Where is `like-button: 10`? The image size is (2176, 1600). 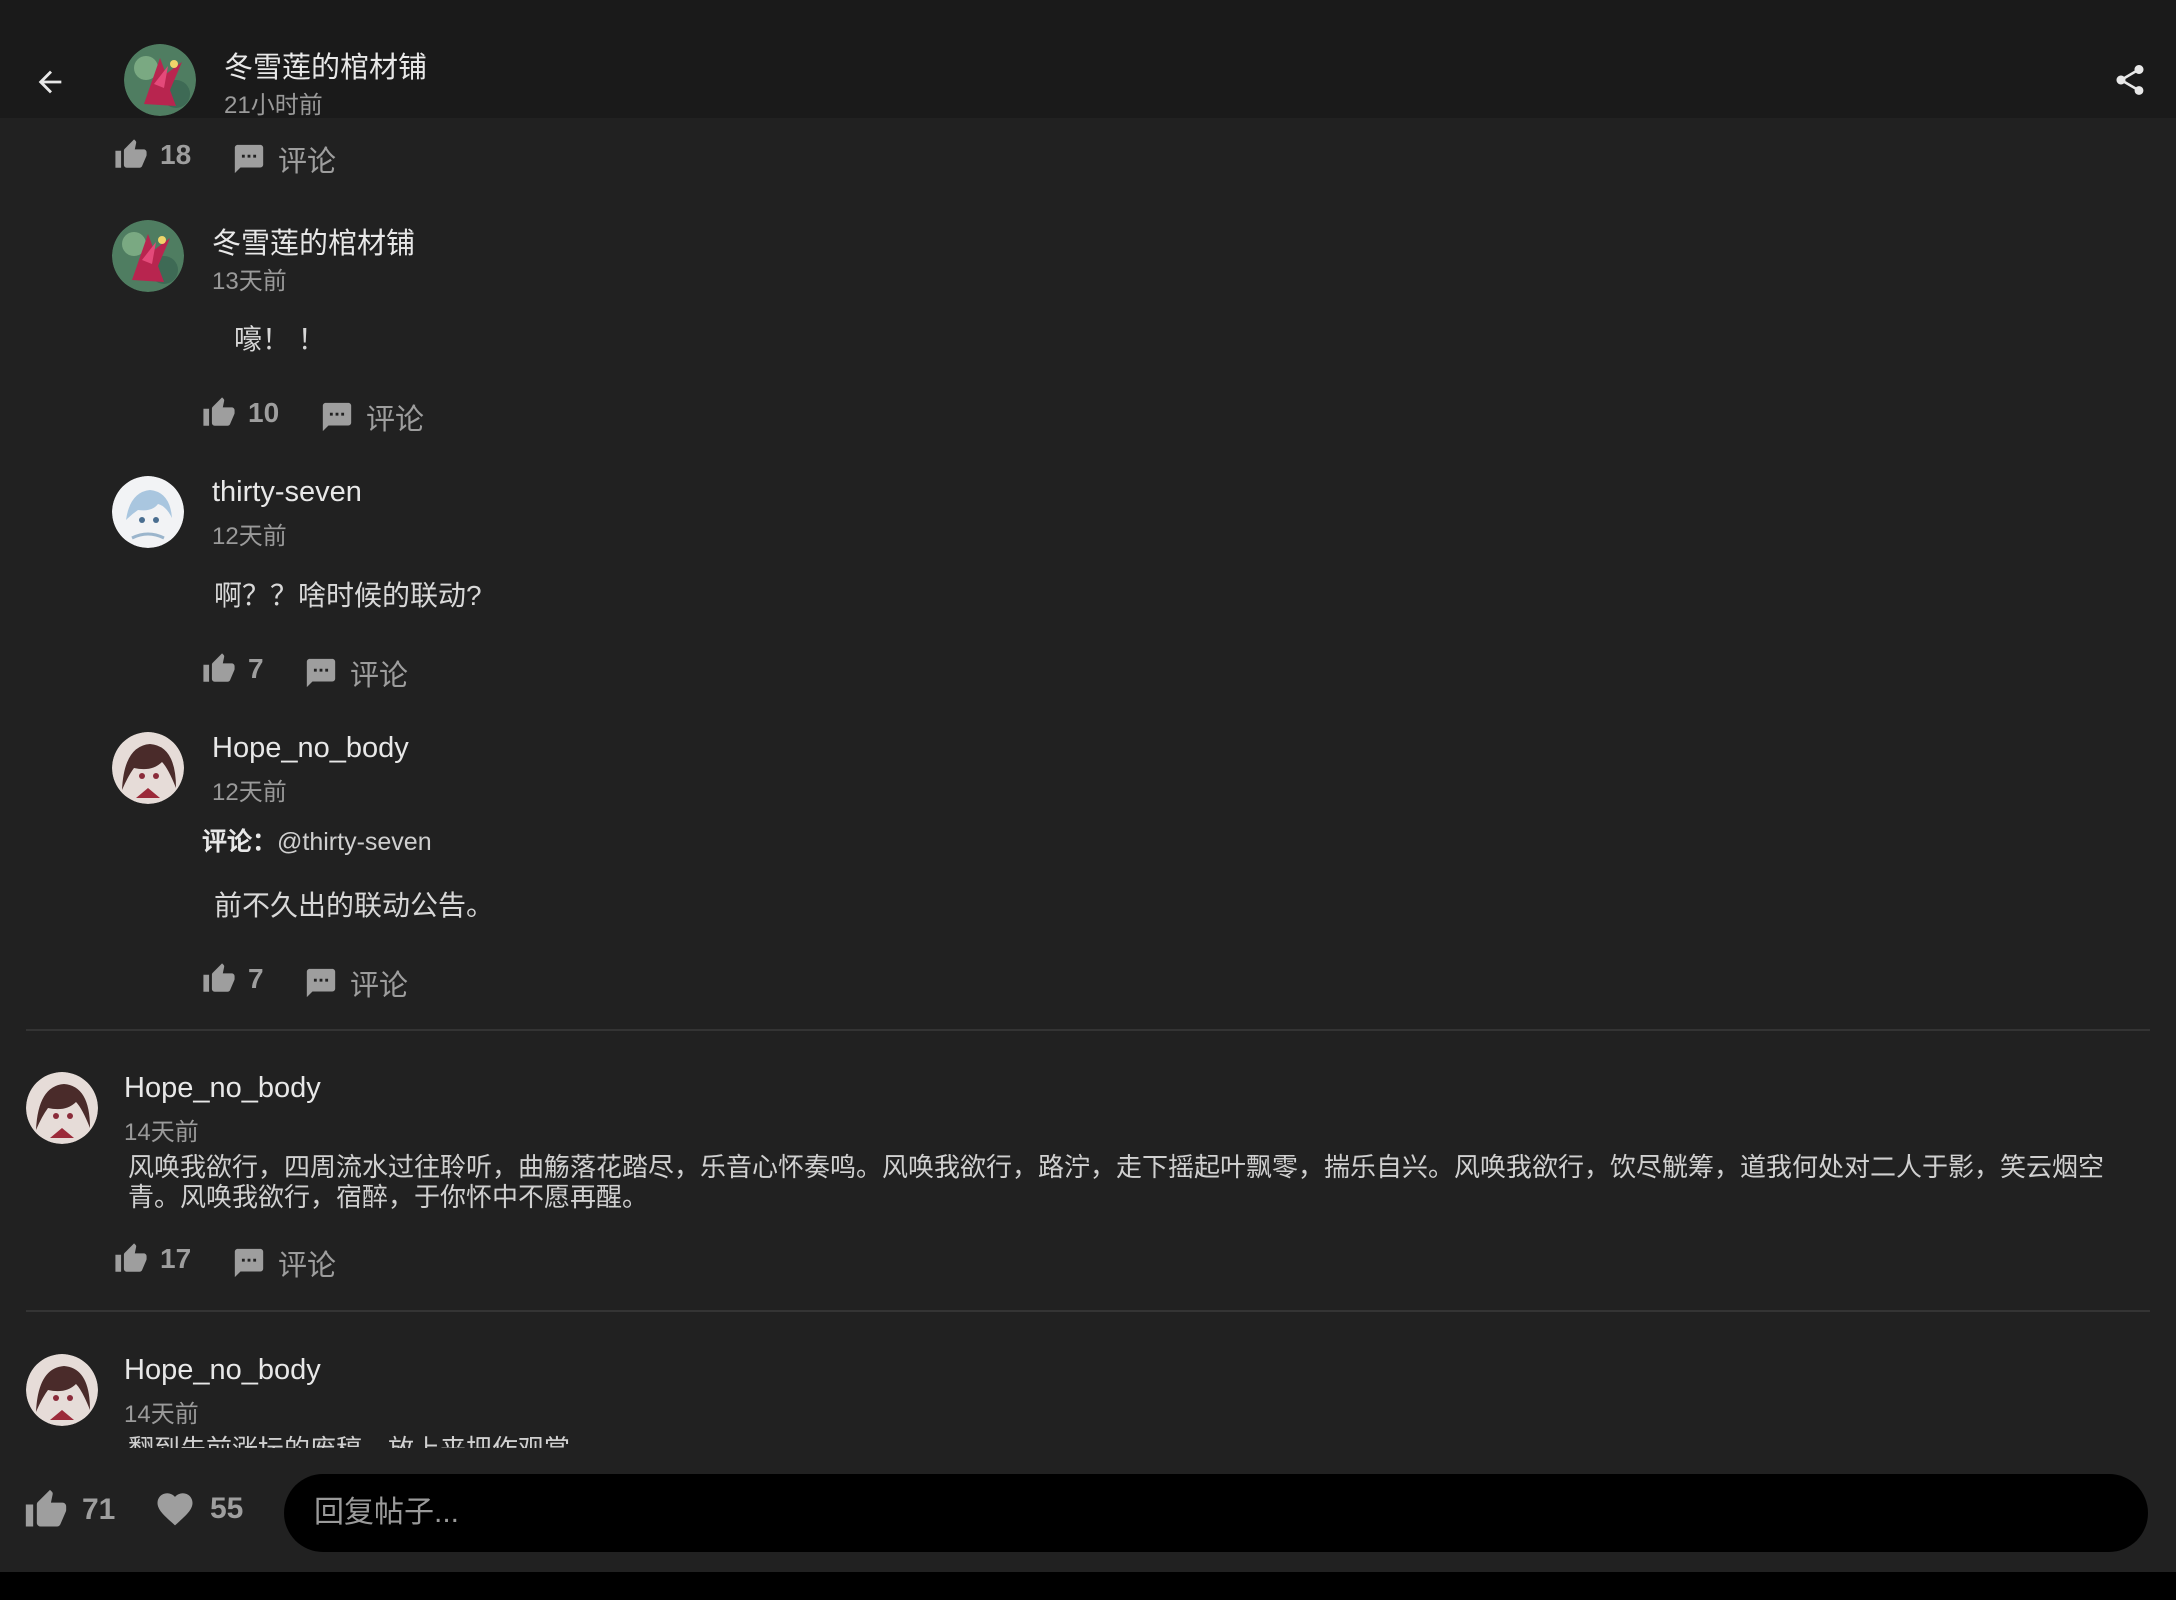
like-button: 10 is located at coordinates (240, 413).